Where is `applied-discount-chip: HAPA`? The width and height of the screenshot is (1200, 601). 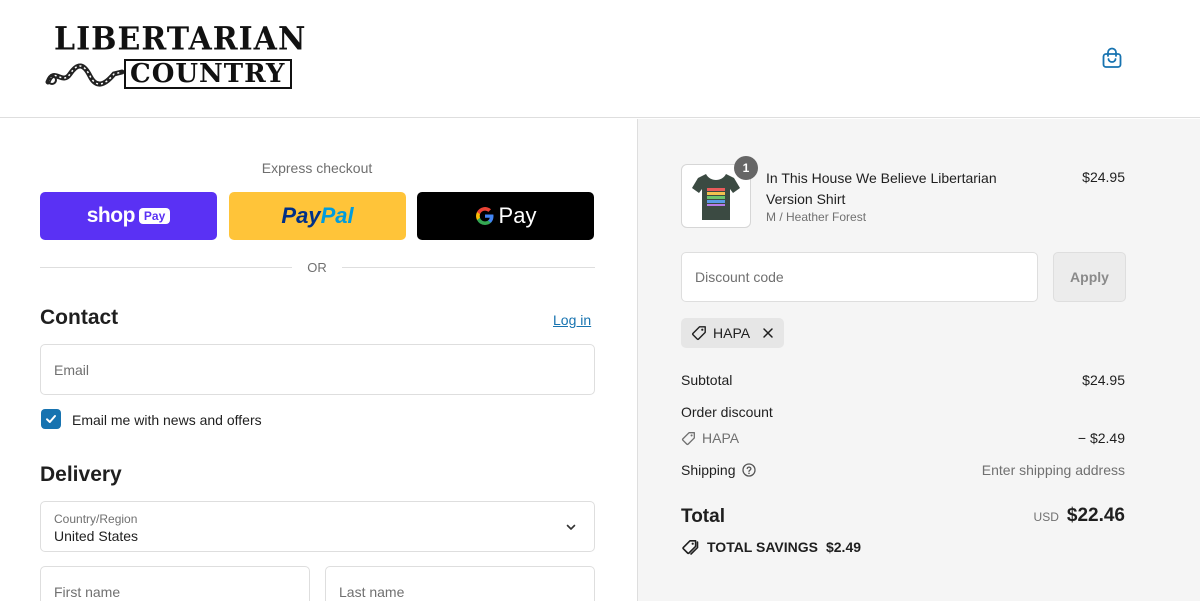
applied-discount-chip: HAPA is located at coordinates (733, 333).